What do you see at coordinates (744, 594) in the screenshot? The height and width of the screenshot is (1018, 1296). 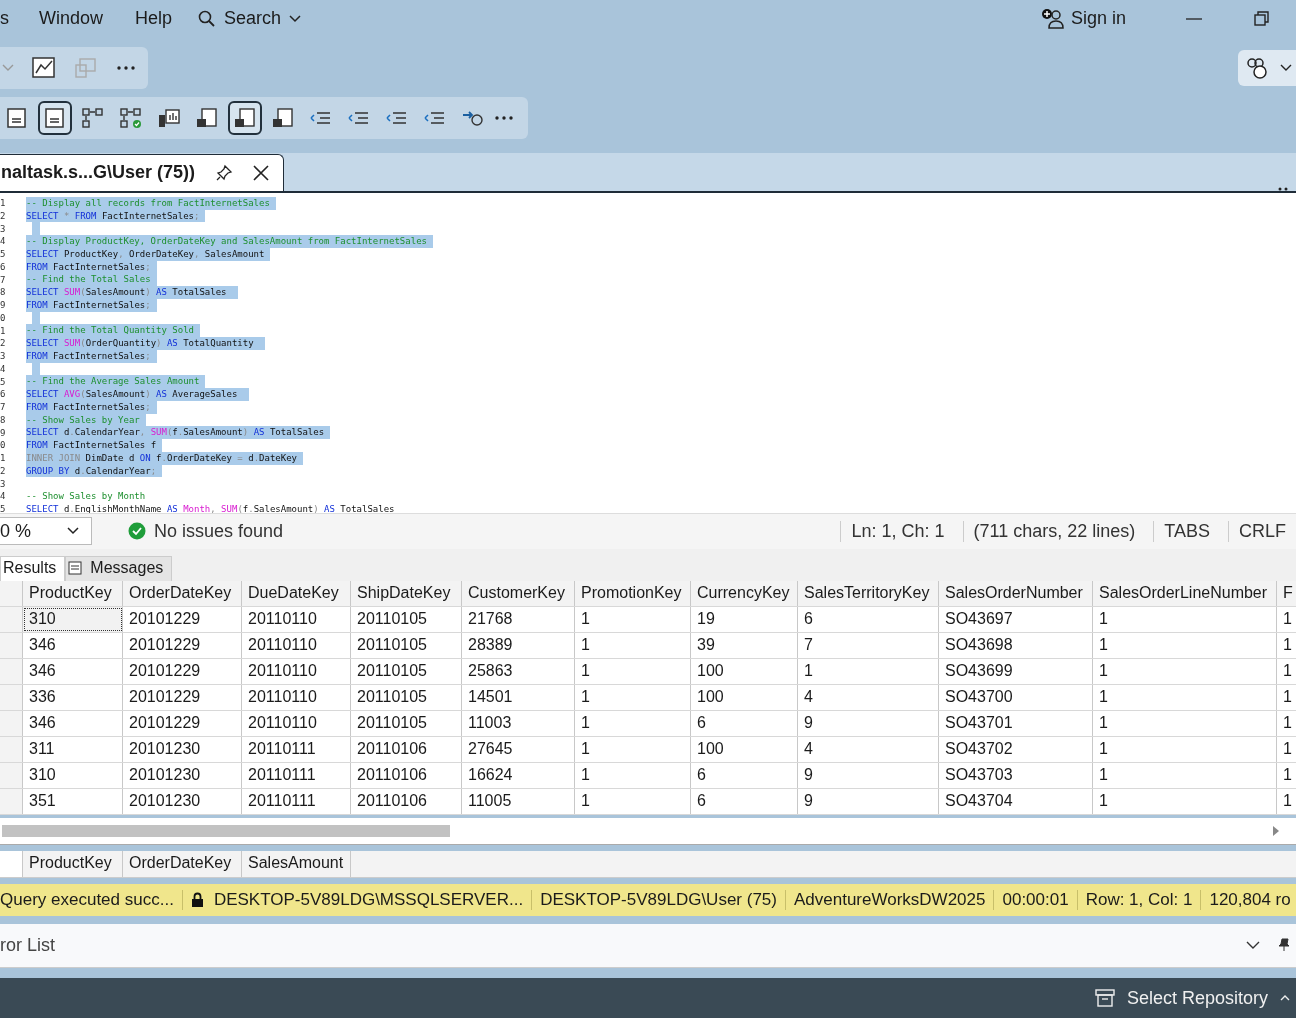 I see `column-header: CurrencyKey` at bounding box center [744, 594].